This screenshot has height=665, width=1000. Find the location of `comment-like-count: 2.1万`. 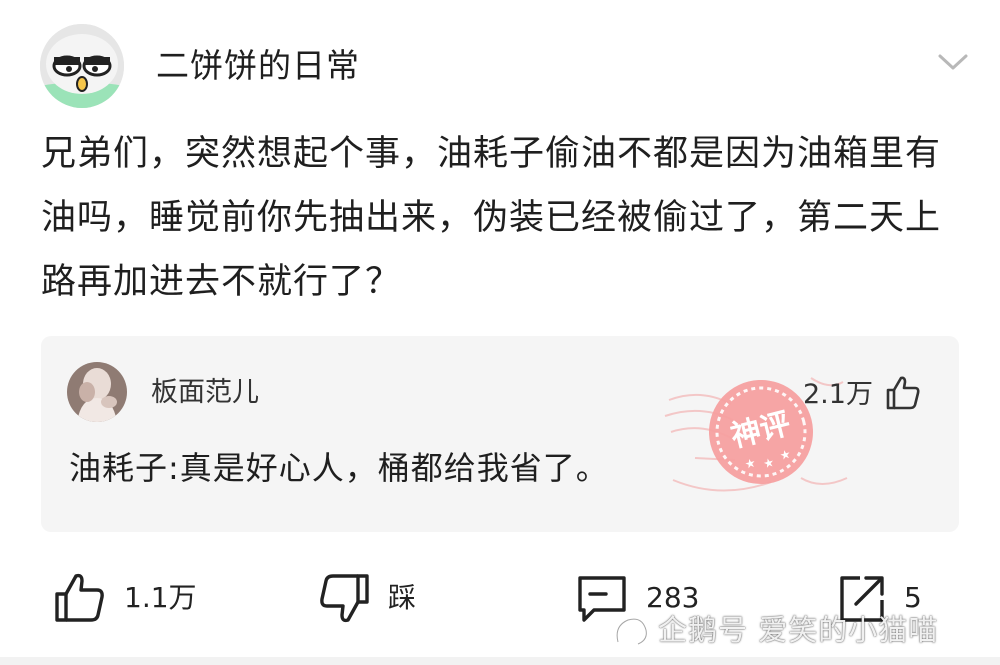

comment-like-count: 2.1万 is located at coordinates (838, 394).